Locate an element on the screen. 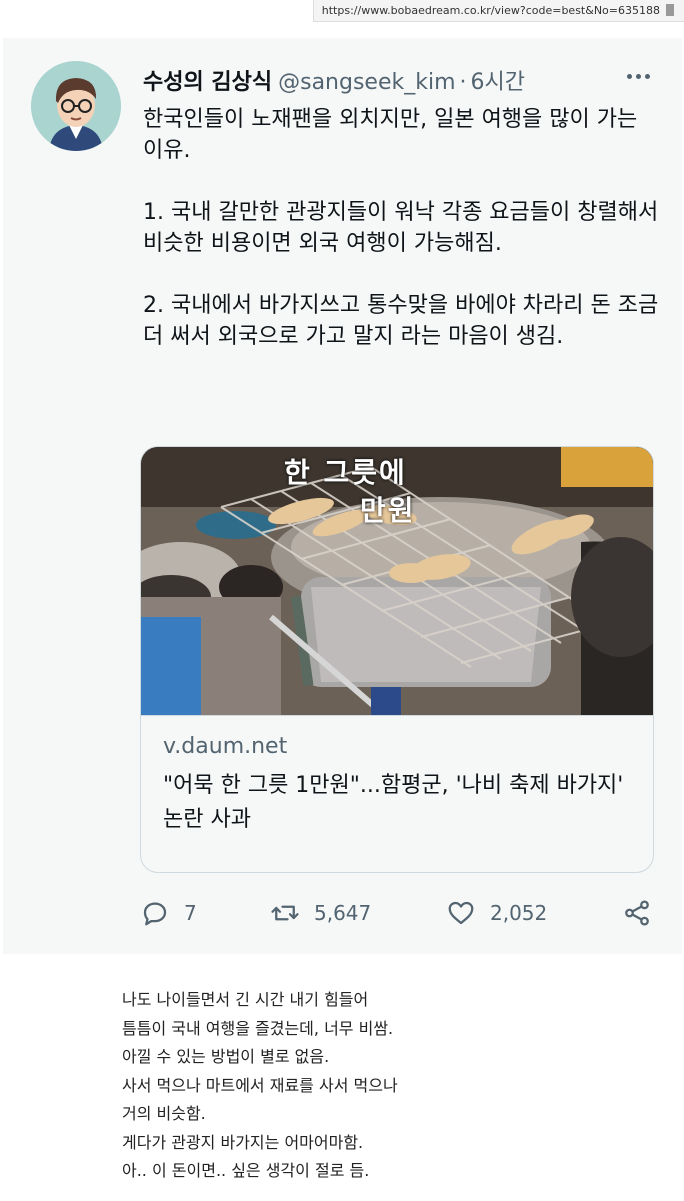 Image resolution: width=684 pixels, height=1201 pixels. retweet-count: 5,647 is located at coordinates (343, 913).